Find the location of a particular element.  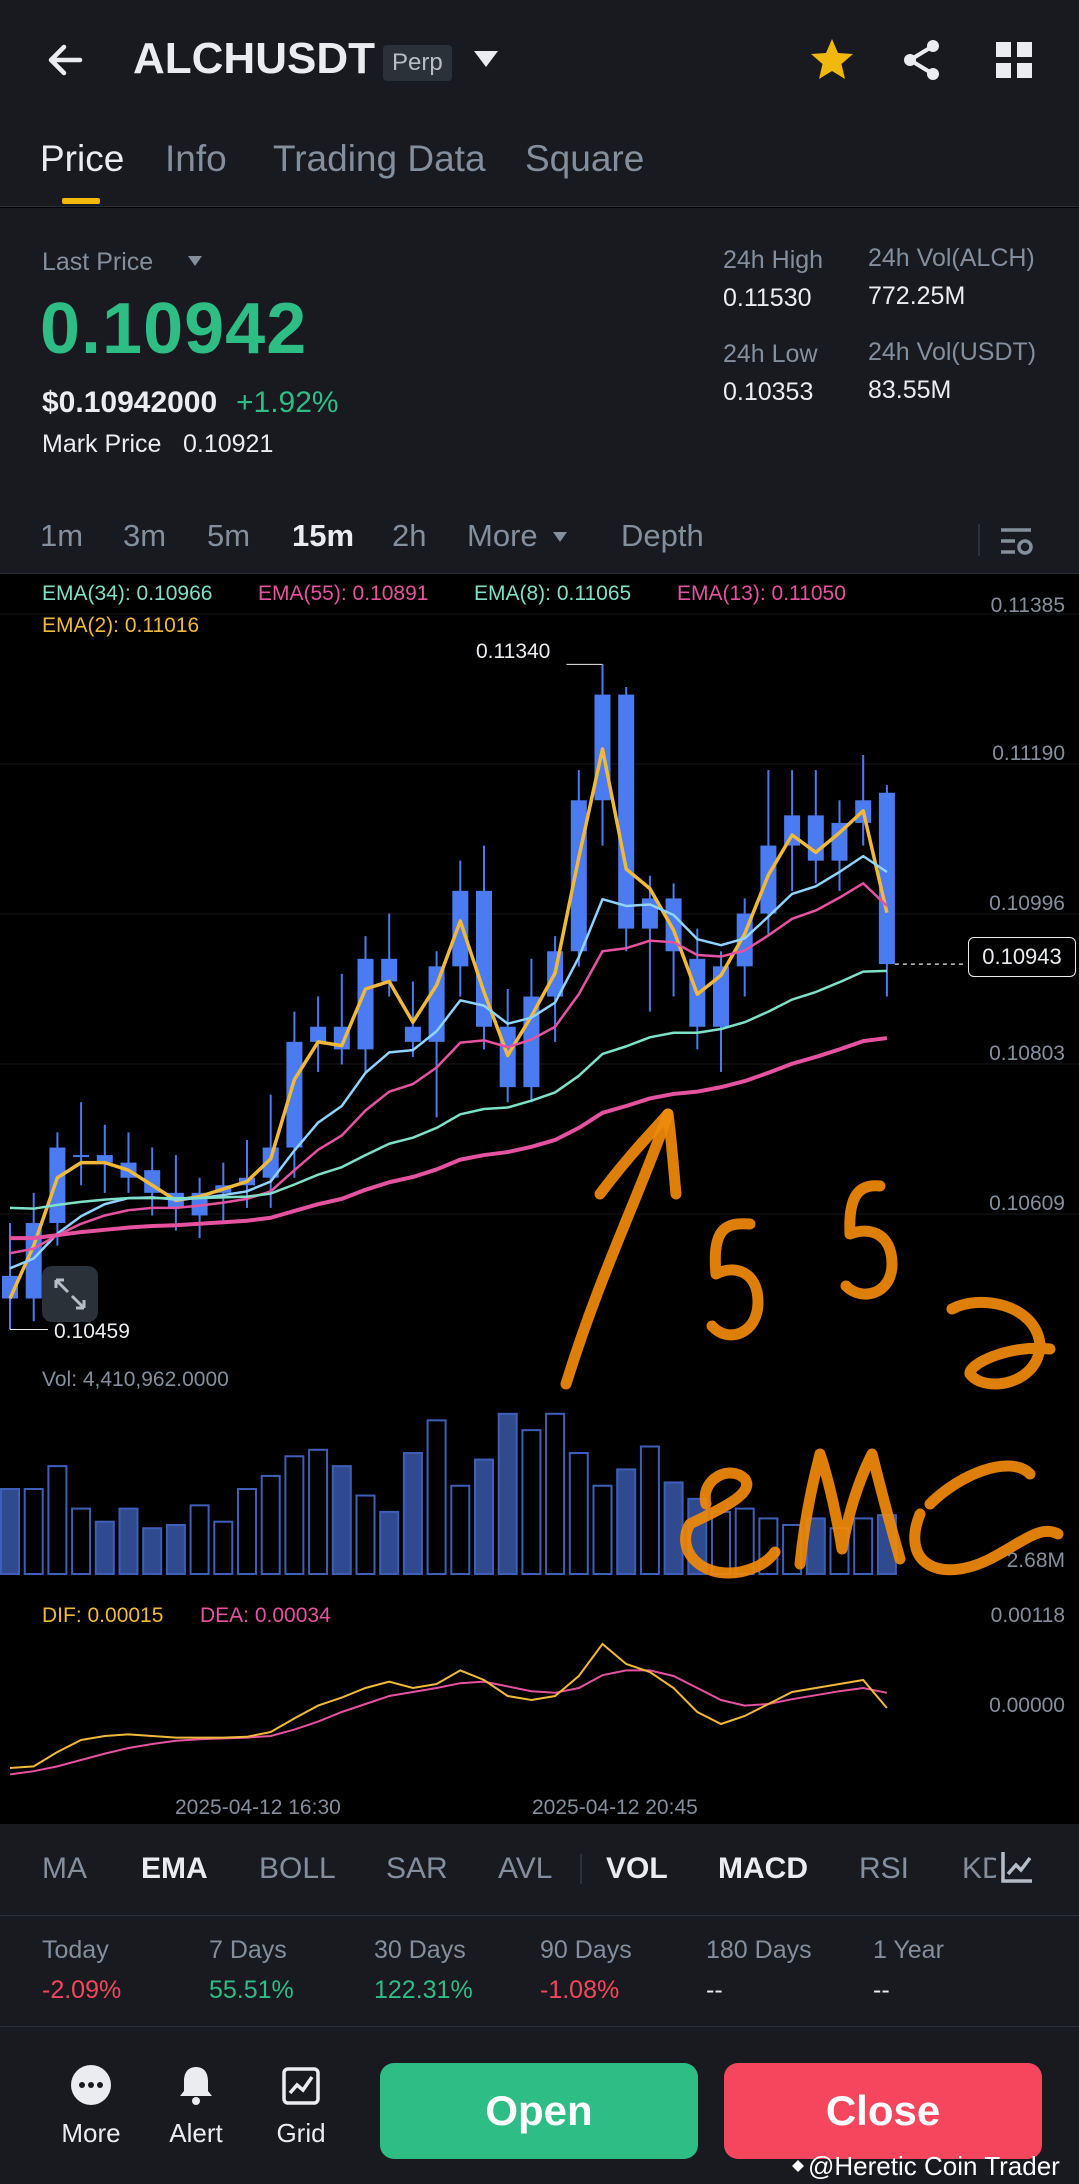

depth-tab: Depth is located at coordinates (662, 536).